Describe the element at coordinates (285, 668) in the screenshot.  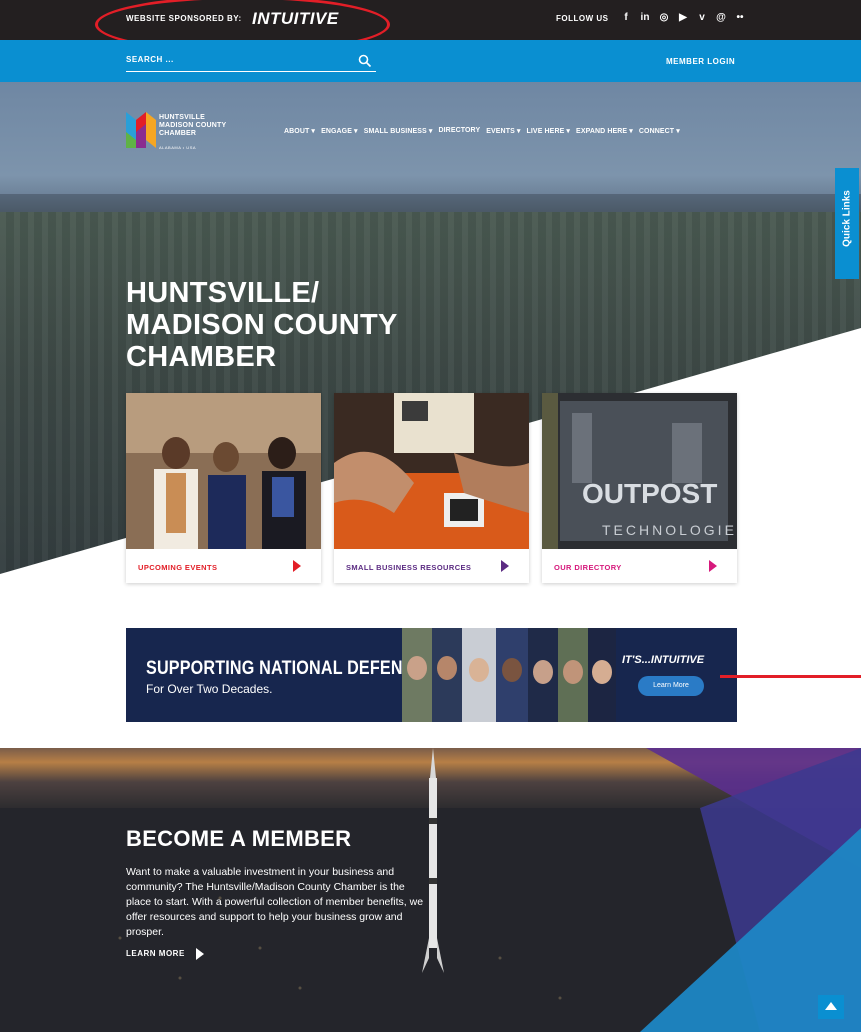
I see `banner-title: SUPPORTING NATIONAL DEFENSE` at that location.